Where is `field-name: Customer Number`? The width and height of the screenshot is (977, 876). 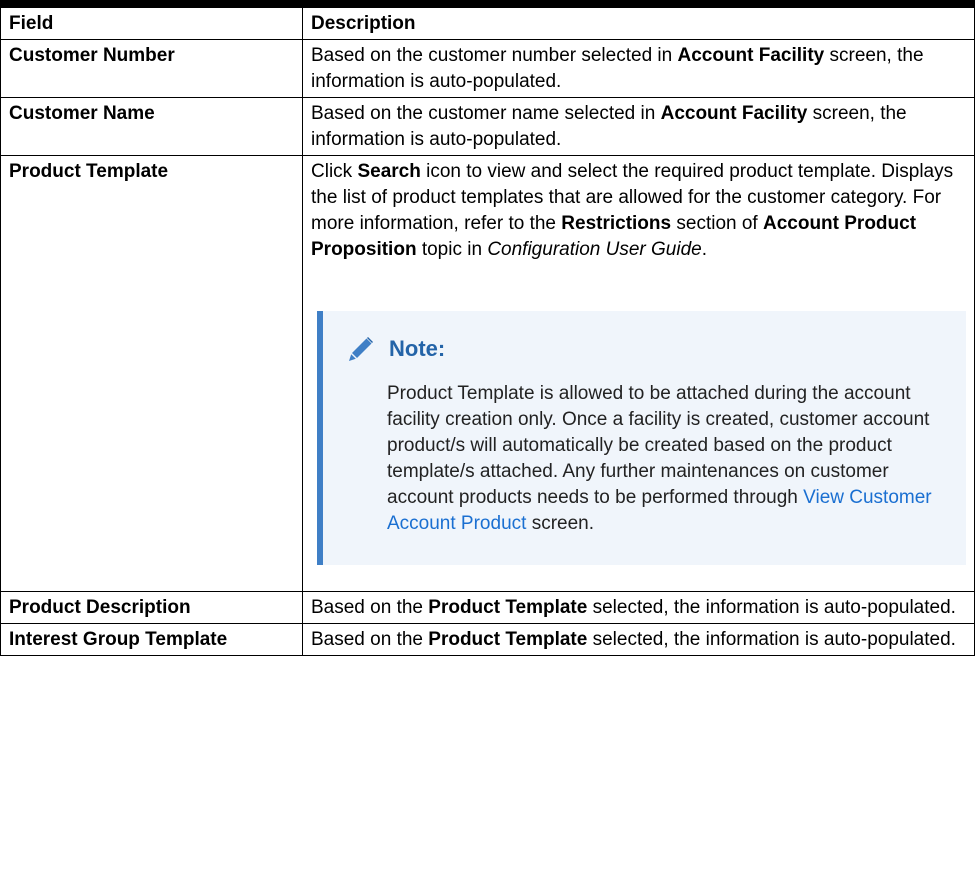 field-name: Customer Number is located at coordinates (151, 68).